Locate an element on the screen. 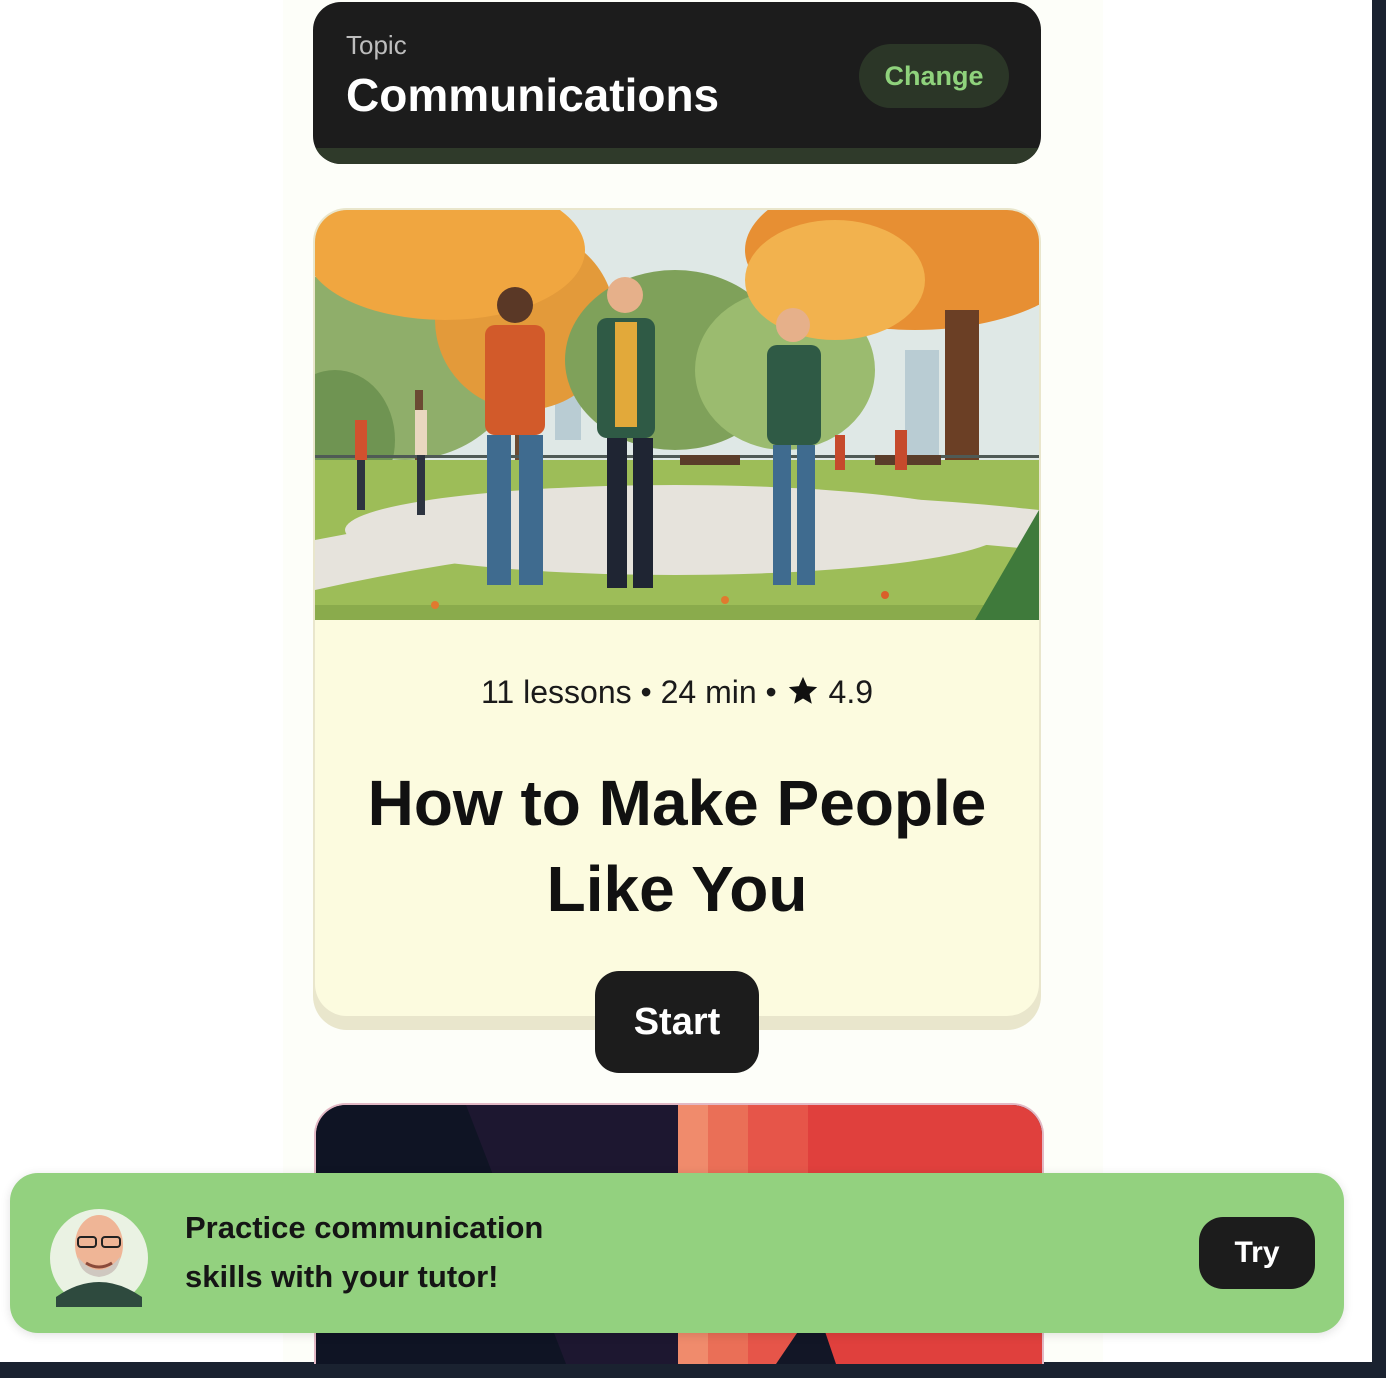  banner-line-1: Practice communication is located at coordinates (364, 1227).